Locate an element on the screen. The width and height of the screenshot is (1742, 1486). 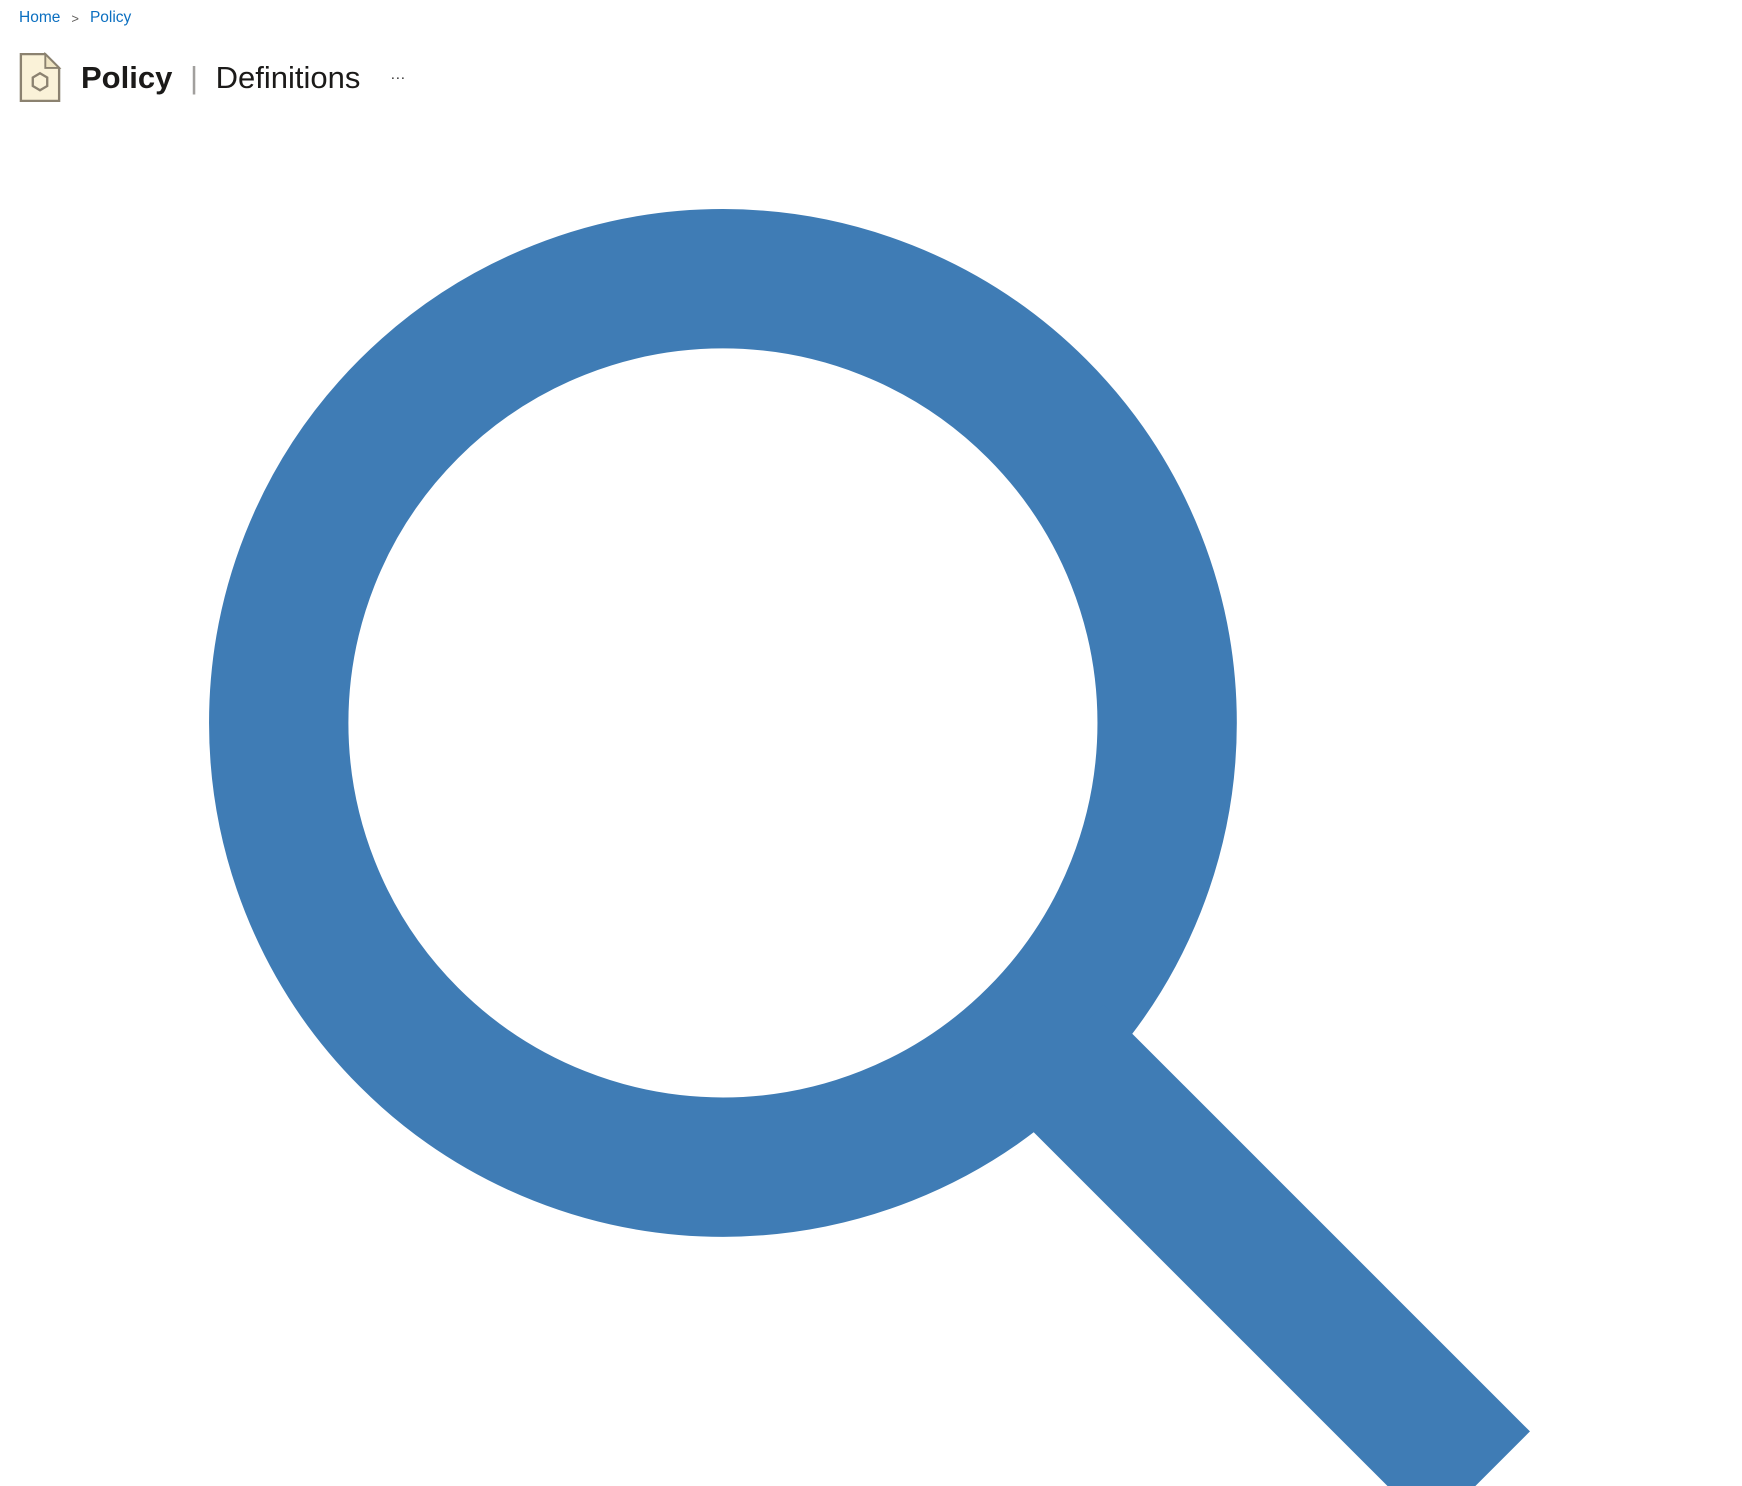
page-header: Policy | Definitions ··· is located at coordinates (211, 77).